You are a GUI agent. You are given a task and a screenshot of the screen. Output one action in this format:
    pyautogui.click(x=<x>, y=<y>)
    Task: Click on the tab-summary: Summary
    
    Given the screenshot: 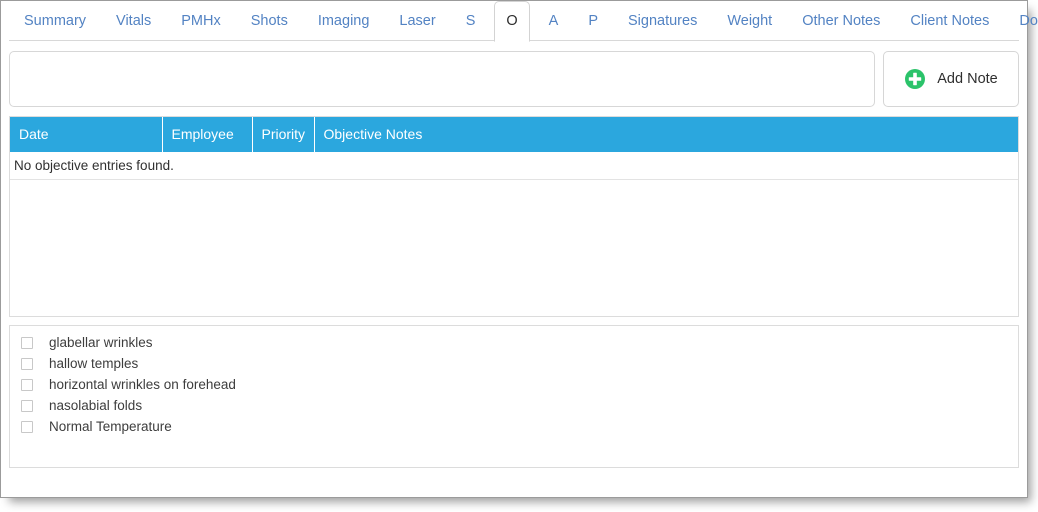 What is the action you would take?
    pyautogui.click(x=55, y=21)
    